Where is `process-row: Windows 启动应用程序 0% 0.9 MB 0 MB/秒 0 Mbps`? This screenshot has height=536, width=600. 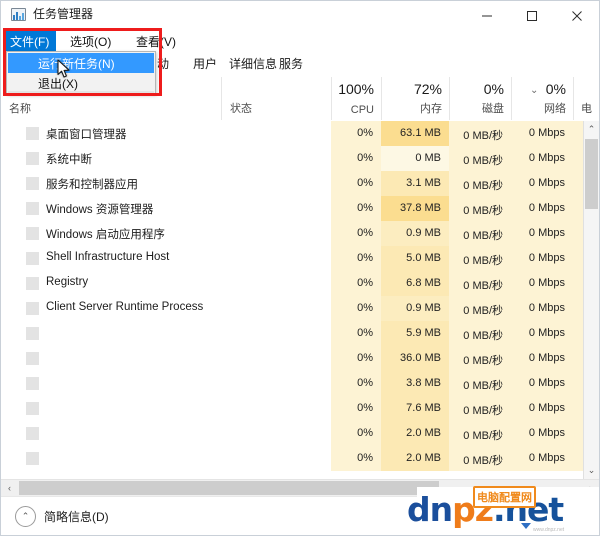
process-row: Windows 启动应用程序 0% 0.9 MB 0 MB/秒 0 Mbps is located at coordinates (292, 233).